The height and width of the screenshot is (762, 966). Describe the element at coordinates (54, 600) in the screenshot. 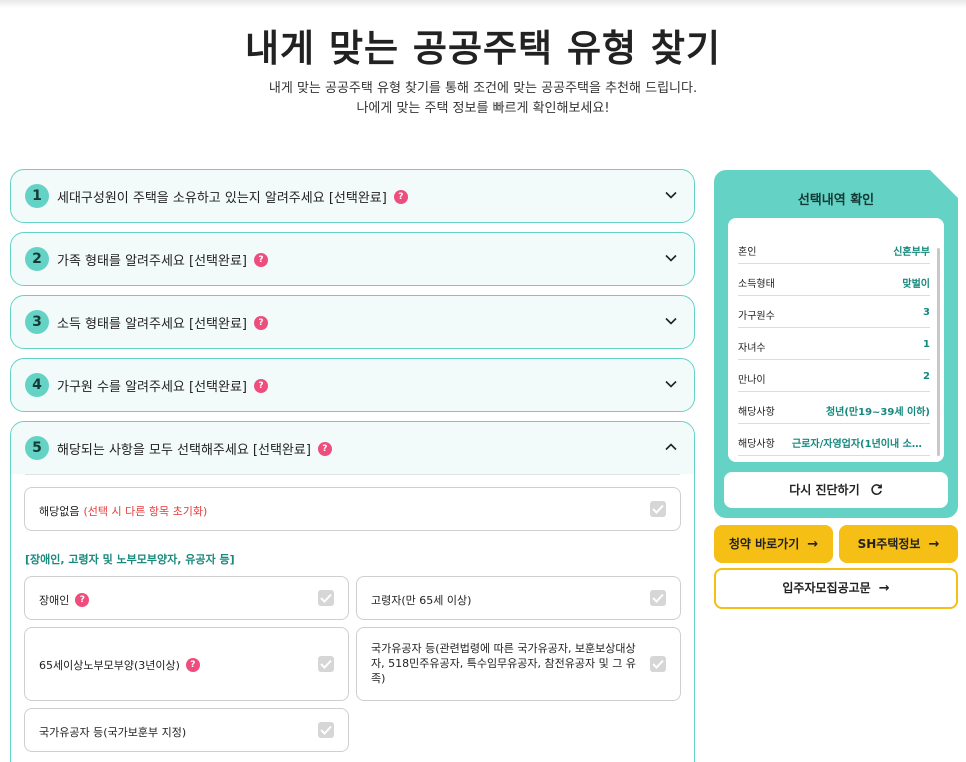

I see `option-disabled-label: 장애인` at that location.